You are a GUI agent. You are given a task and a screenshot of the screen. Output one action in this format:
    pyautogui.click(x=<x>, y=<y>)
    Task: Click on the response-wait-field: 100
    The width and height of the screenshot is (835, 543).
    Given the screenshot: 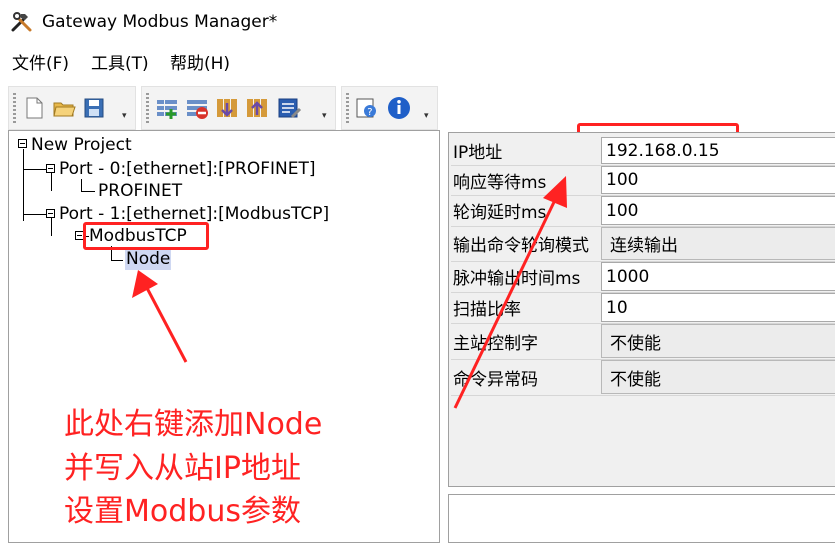 What is the action you would take?
    pyautogui.click(x=718, y=180)
    